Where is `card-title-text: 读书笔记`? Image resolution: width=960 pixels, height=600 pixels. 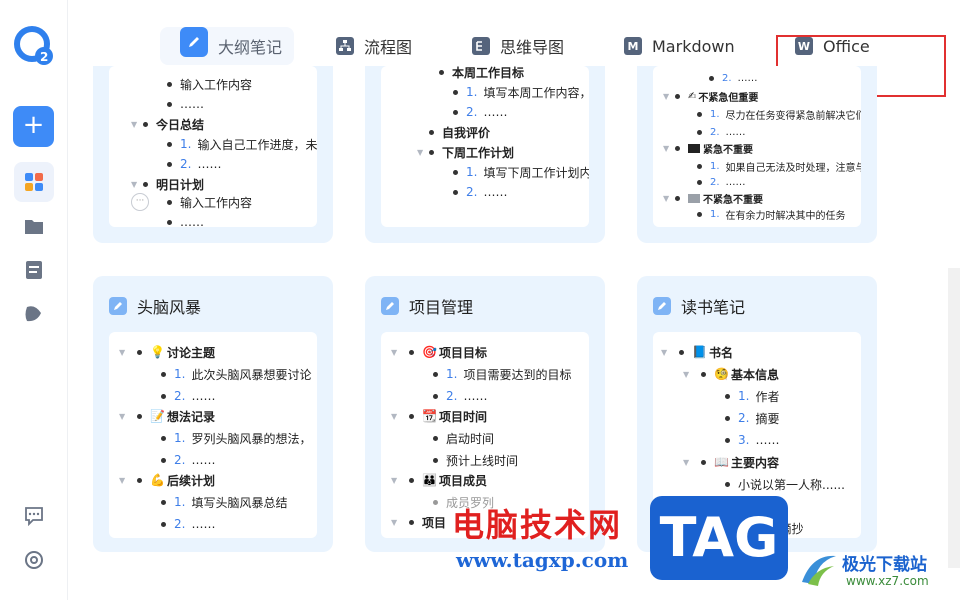 card-title-text: 读书笔记 is located at coordinates (713, 307).